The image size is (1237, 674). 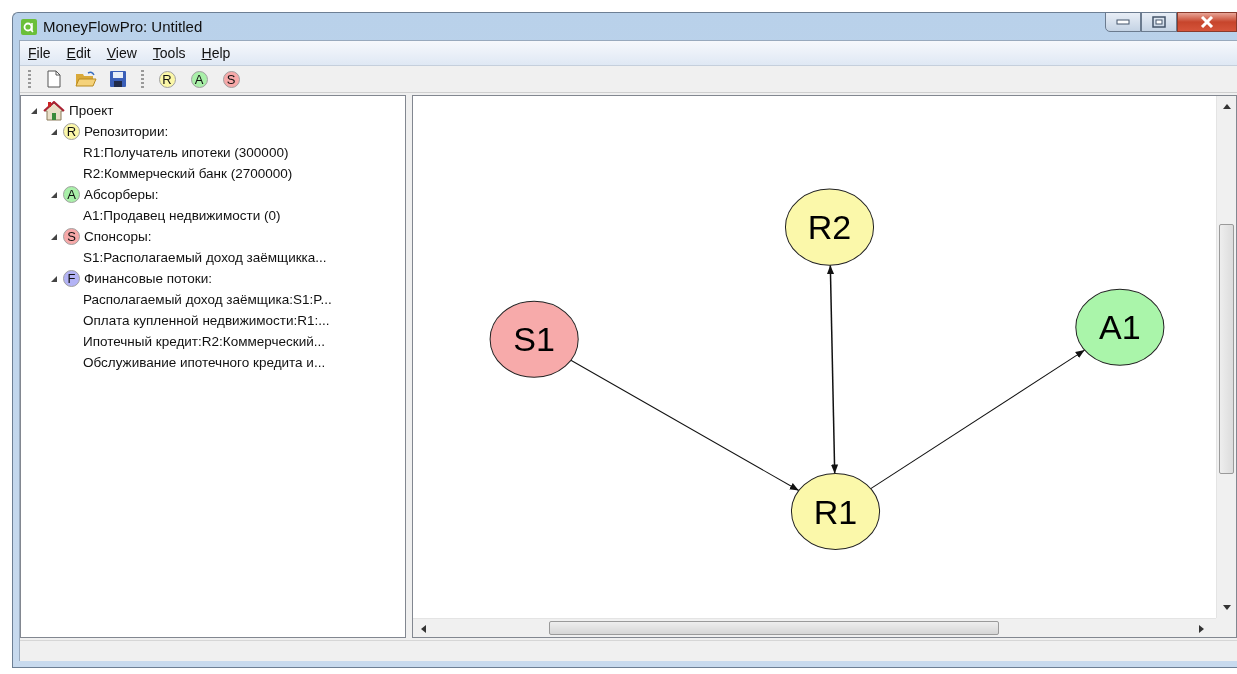 What do you see at coordinates (835, 512) in the screenshot?
I see `diagram-node: R1` at bounding box center [835, 512].